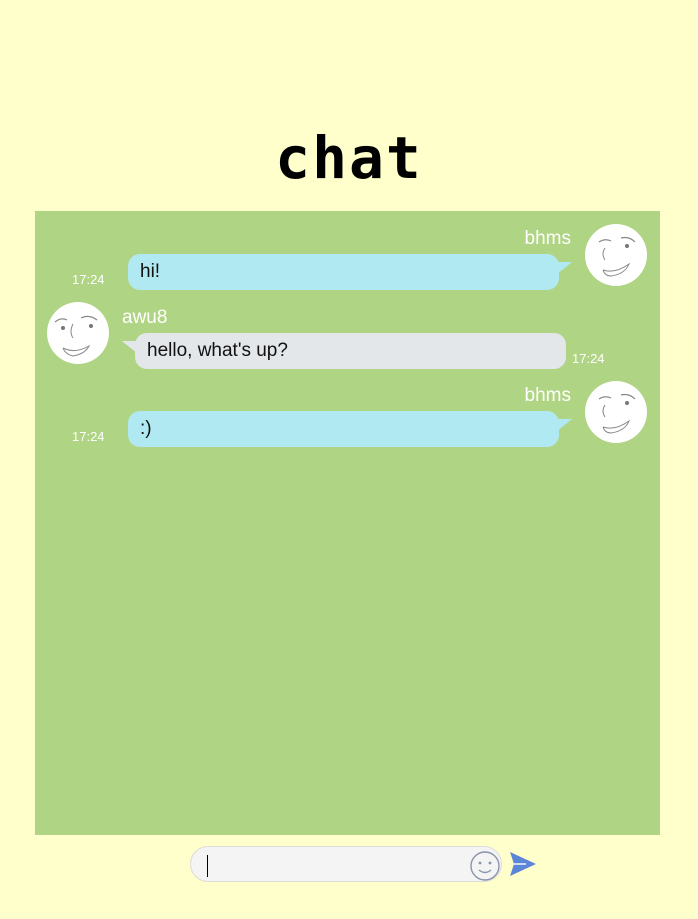 The image size is (698, 919). Describe the element at coordinates (349, 158) in the screenshot. I see `page-title: chat` at that location.